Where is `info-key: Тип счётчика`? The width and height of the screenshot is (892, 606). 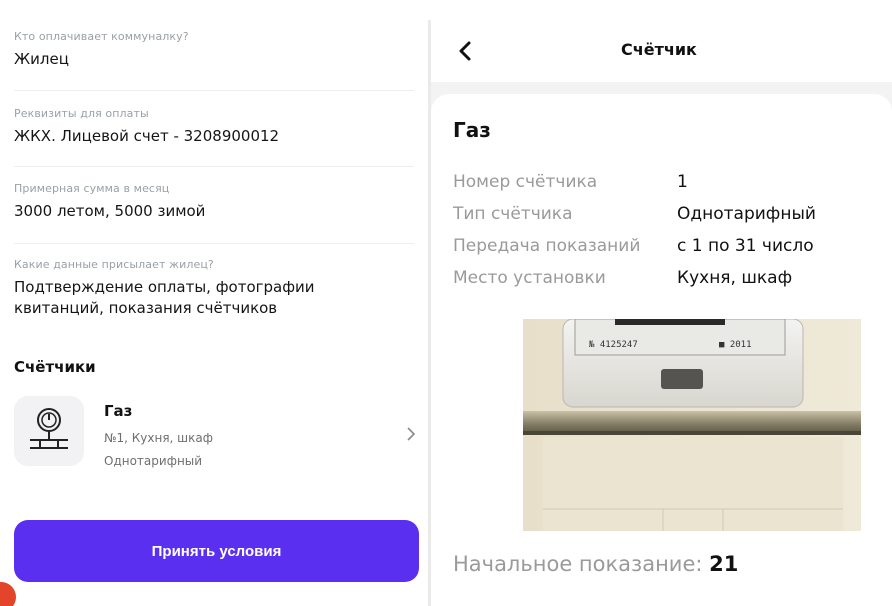
info-key: Тип счётчика is located at coordinates (513, 214).